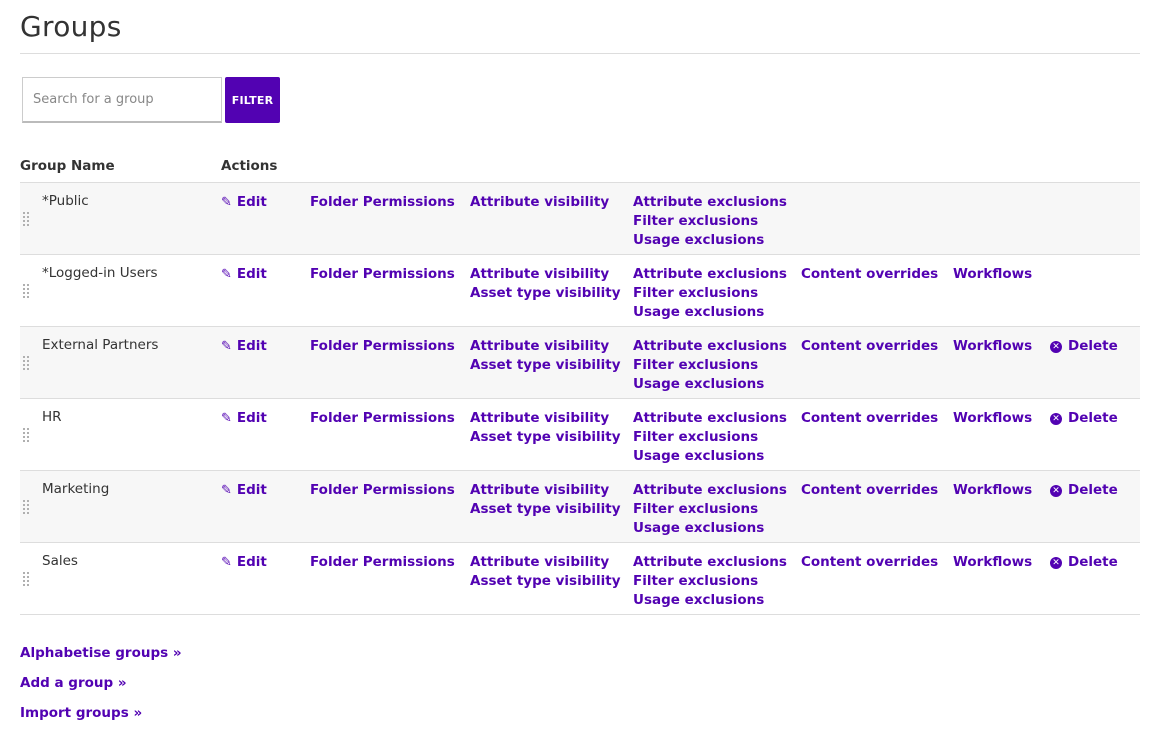  What do you see at coordinates (1093, 562) in the screenshot?
I see `delete-label: Delete` at bounding box center [1093, 562].